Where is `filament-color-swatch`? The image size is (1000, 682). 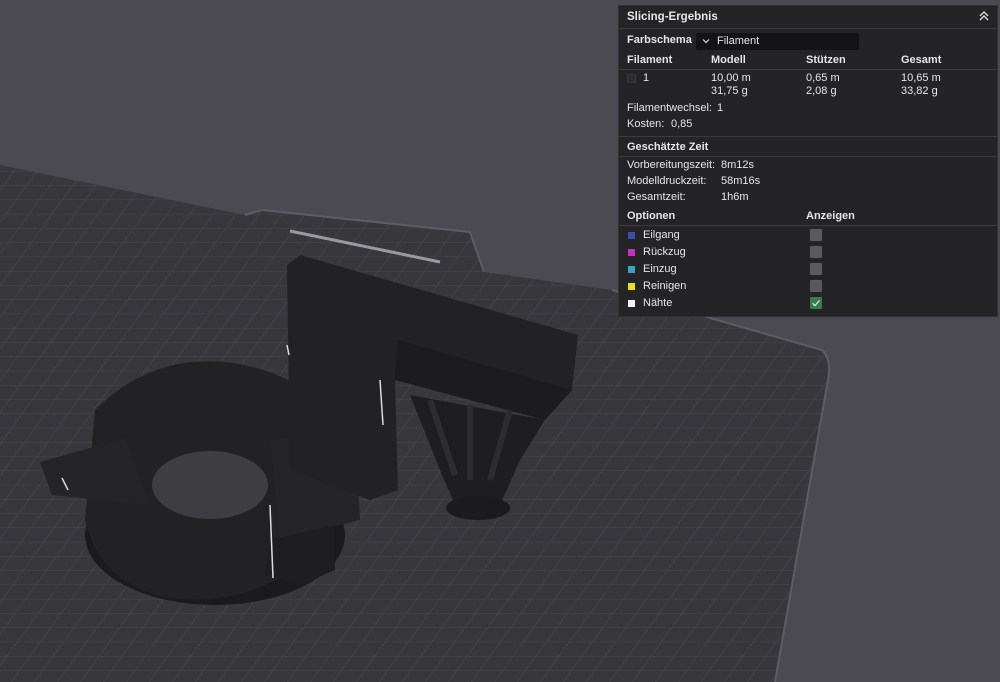
filament-color-swatch is located at coordinates (631, 78).